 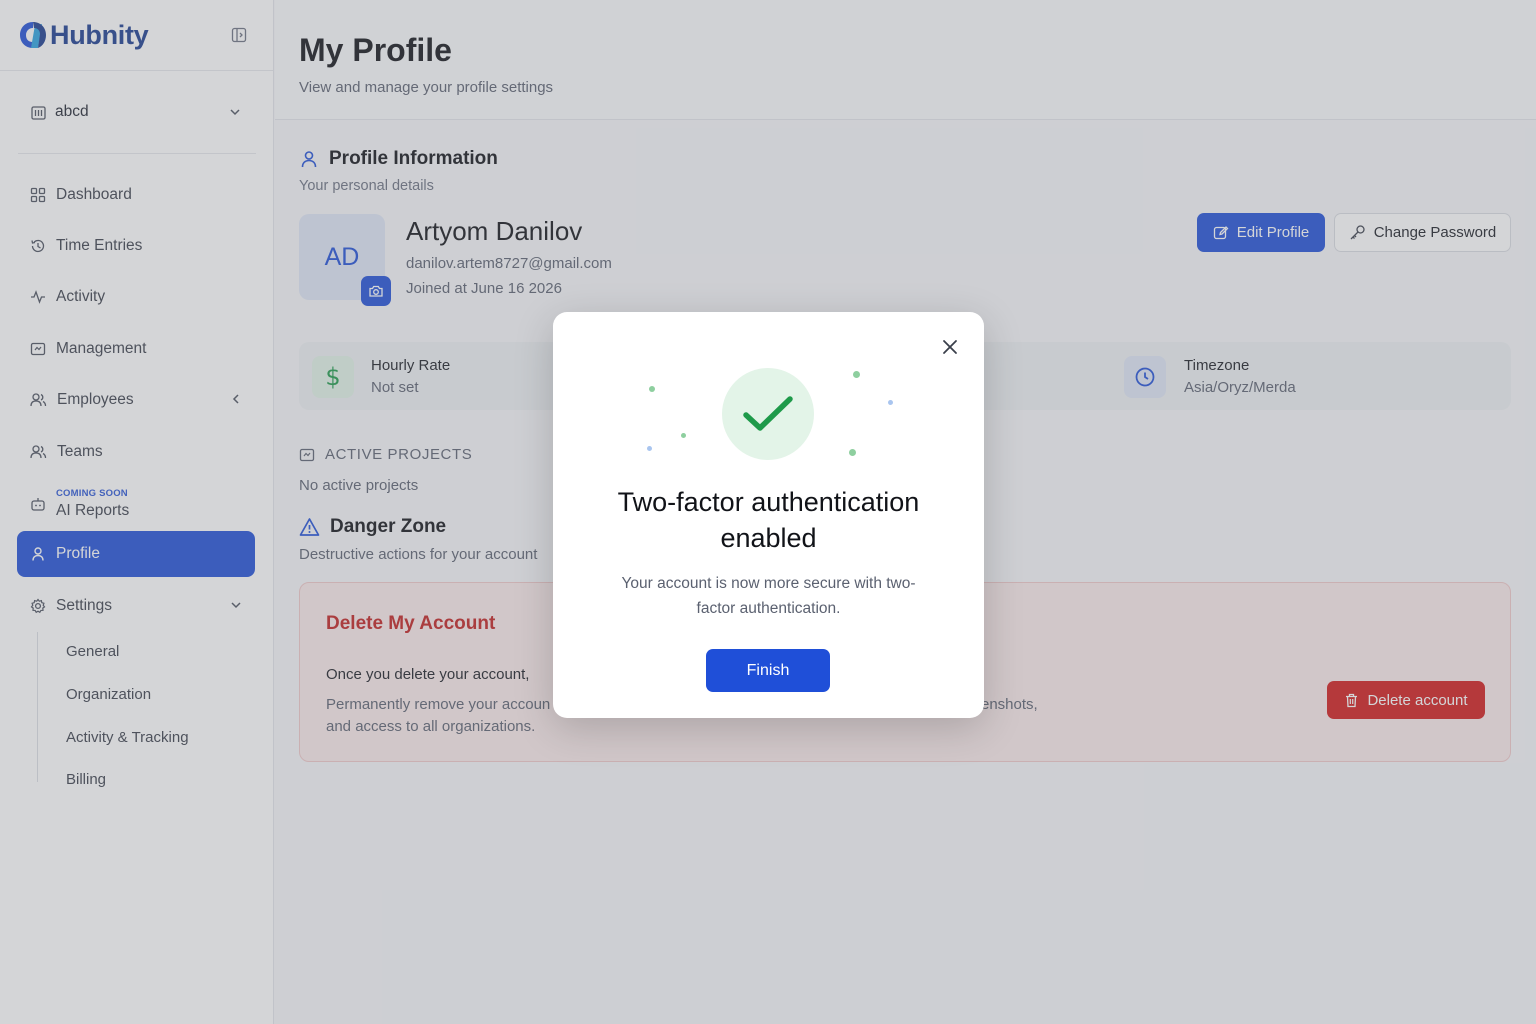 I want to click on success-badge, so click(x=768, y=414).